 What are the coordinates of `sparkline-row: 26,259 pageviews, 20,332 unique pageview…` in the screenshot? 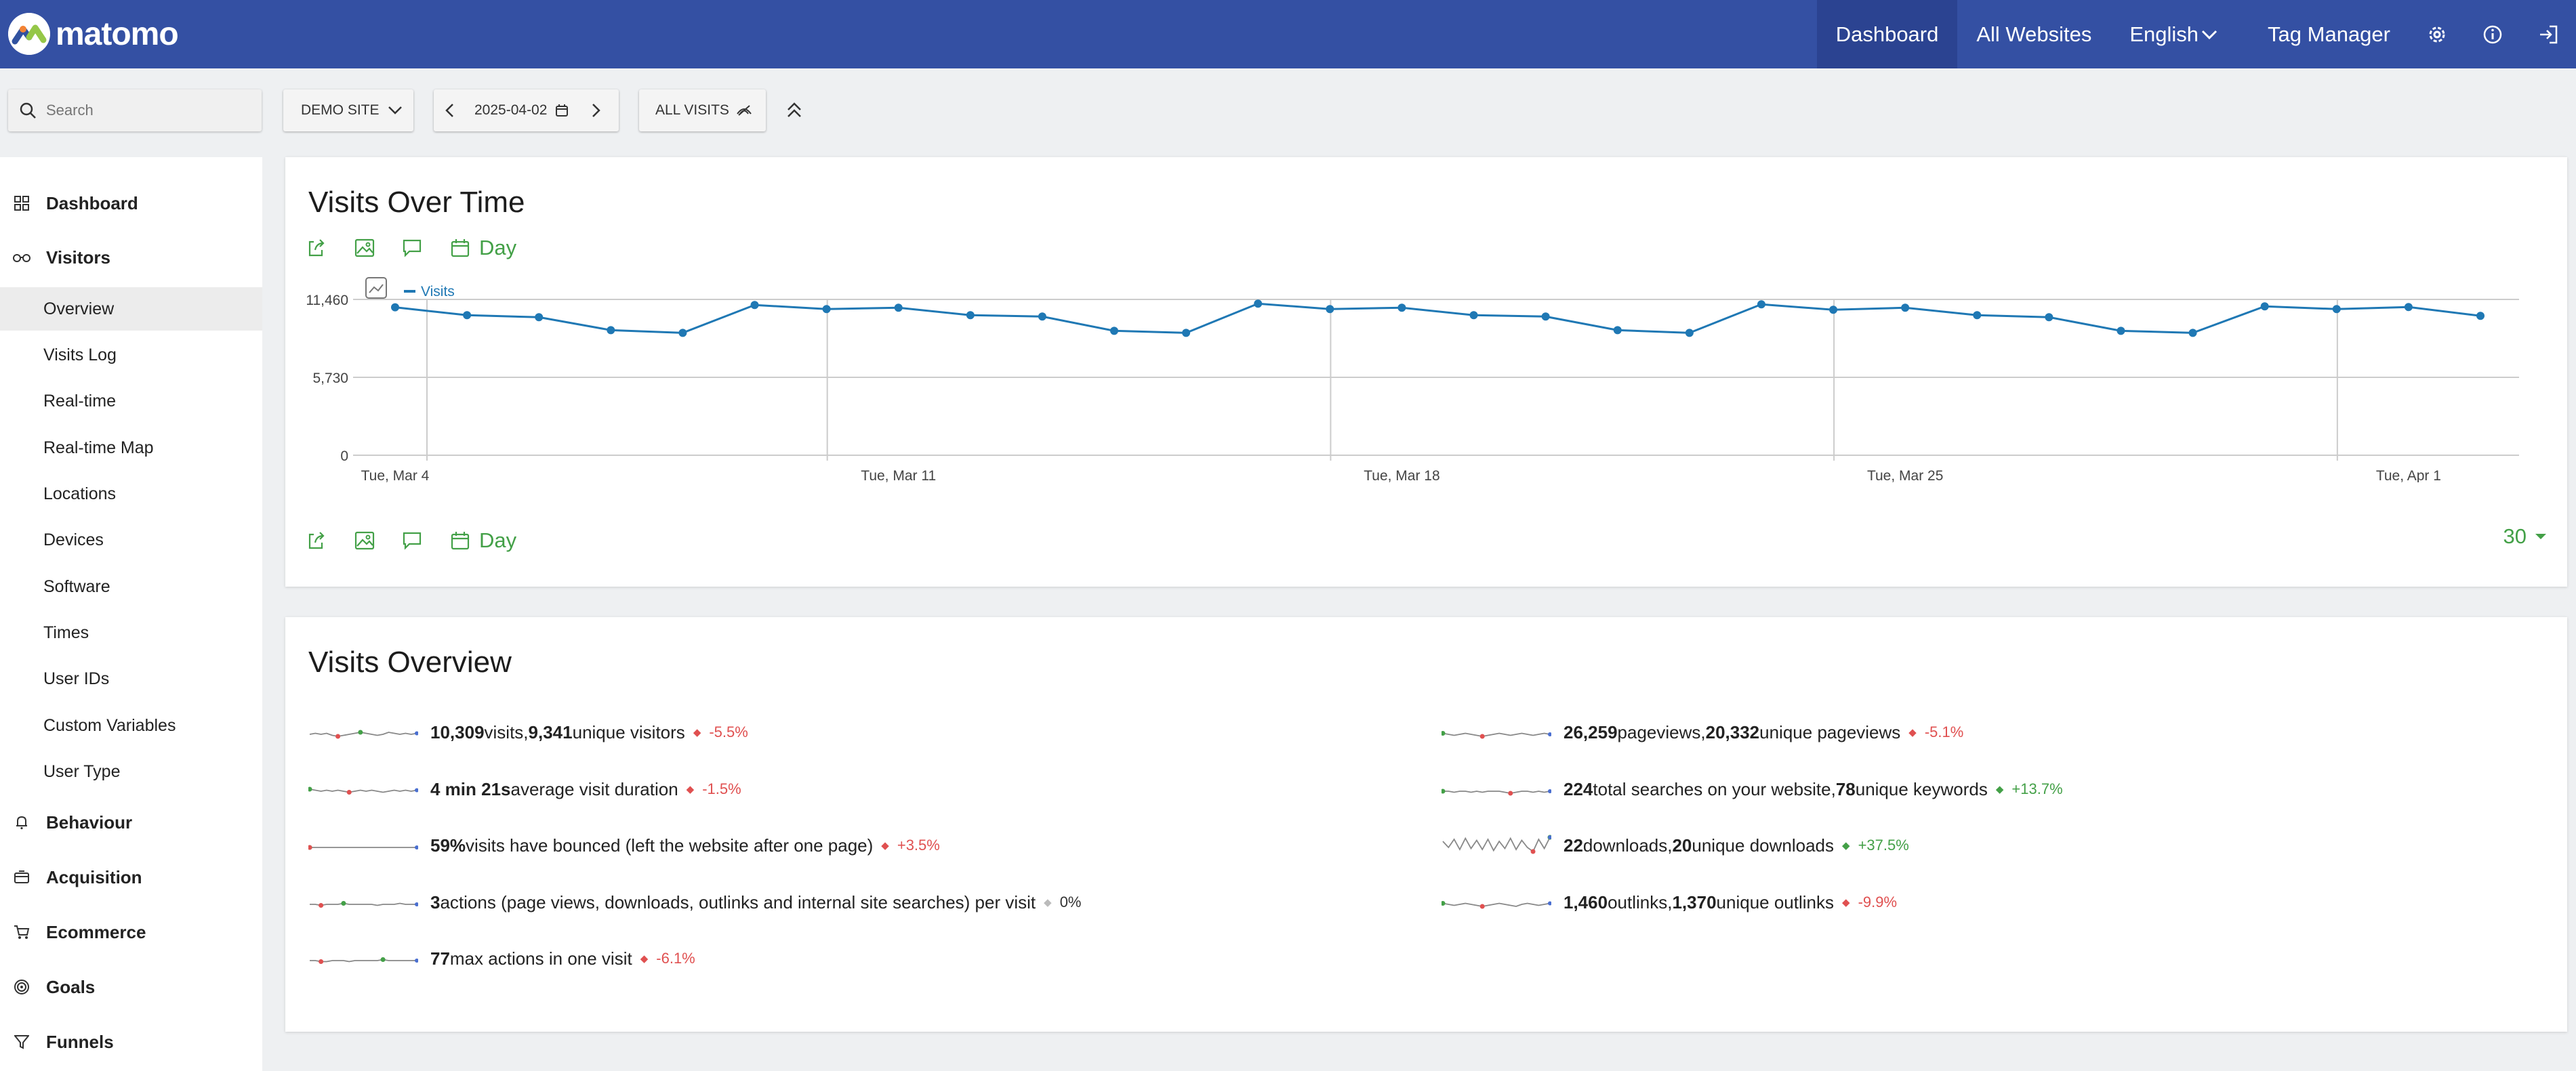 It's located at (1703, 732).